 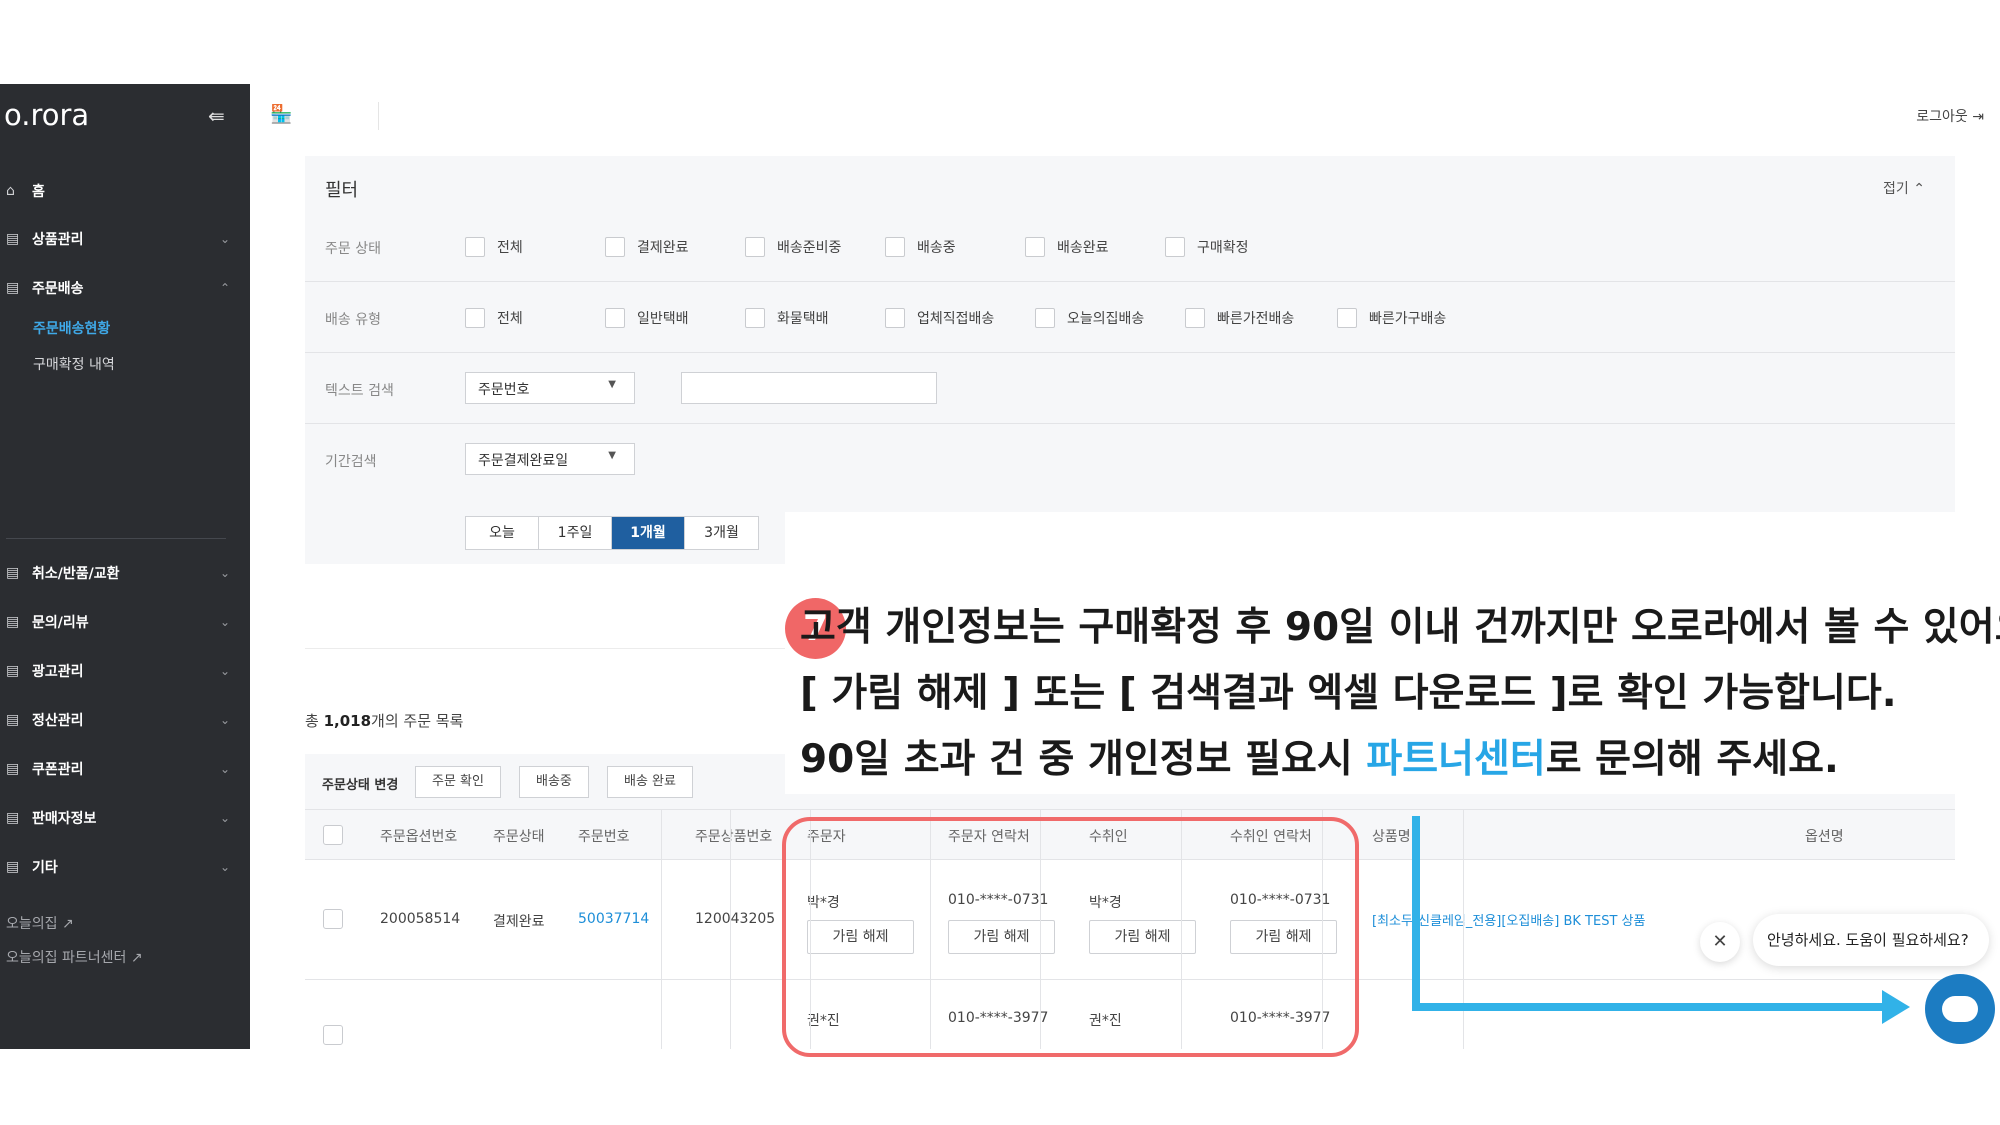 I want to click on range-1month: 1개월, so click(x=648, y=533).